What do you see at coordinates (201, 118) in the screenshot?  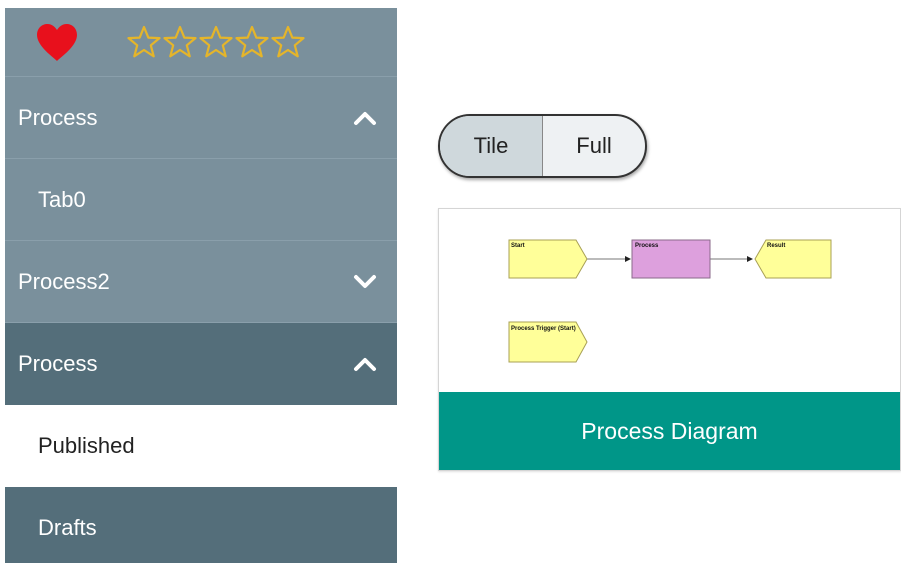 I see `sidebar-item-process: Process` at bounding box center [201, 118].